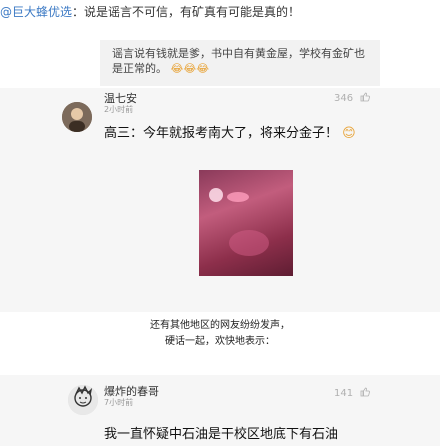 This screenshot has height=446, width=440. I want to click on user-avatar, so click(77, 117).